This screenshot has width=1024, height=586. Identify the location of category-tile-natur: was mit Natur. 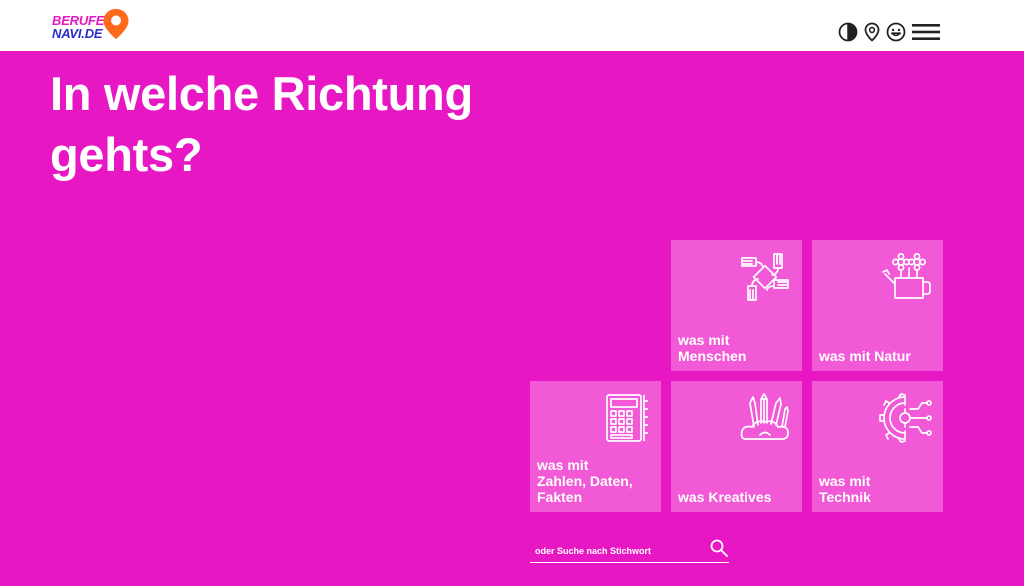
(877, 305).